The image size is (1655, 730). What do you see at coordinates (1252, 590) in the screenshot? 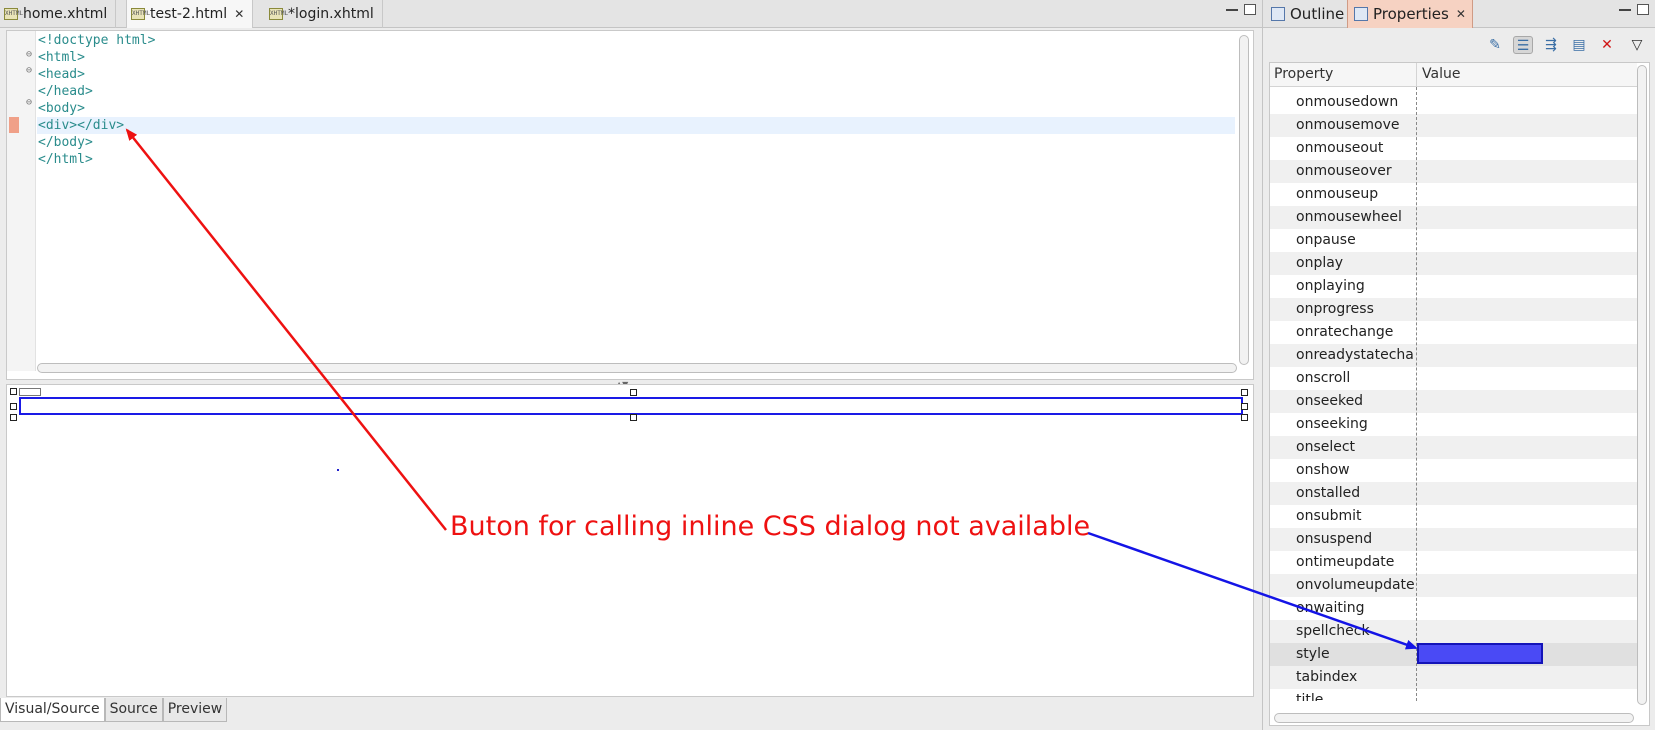
I see `blue-arrow` at bounding box center [1252, 590].